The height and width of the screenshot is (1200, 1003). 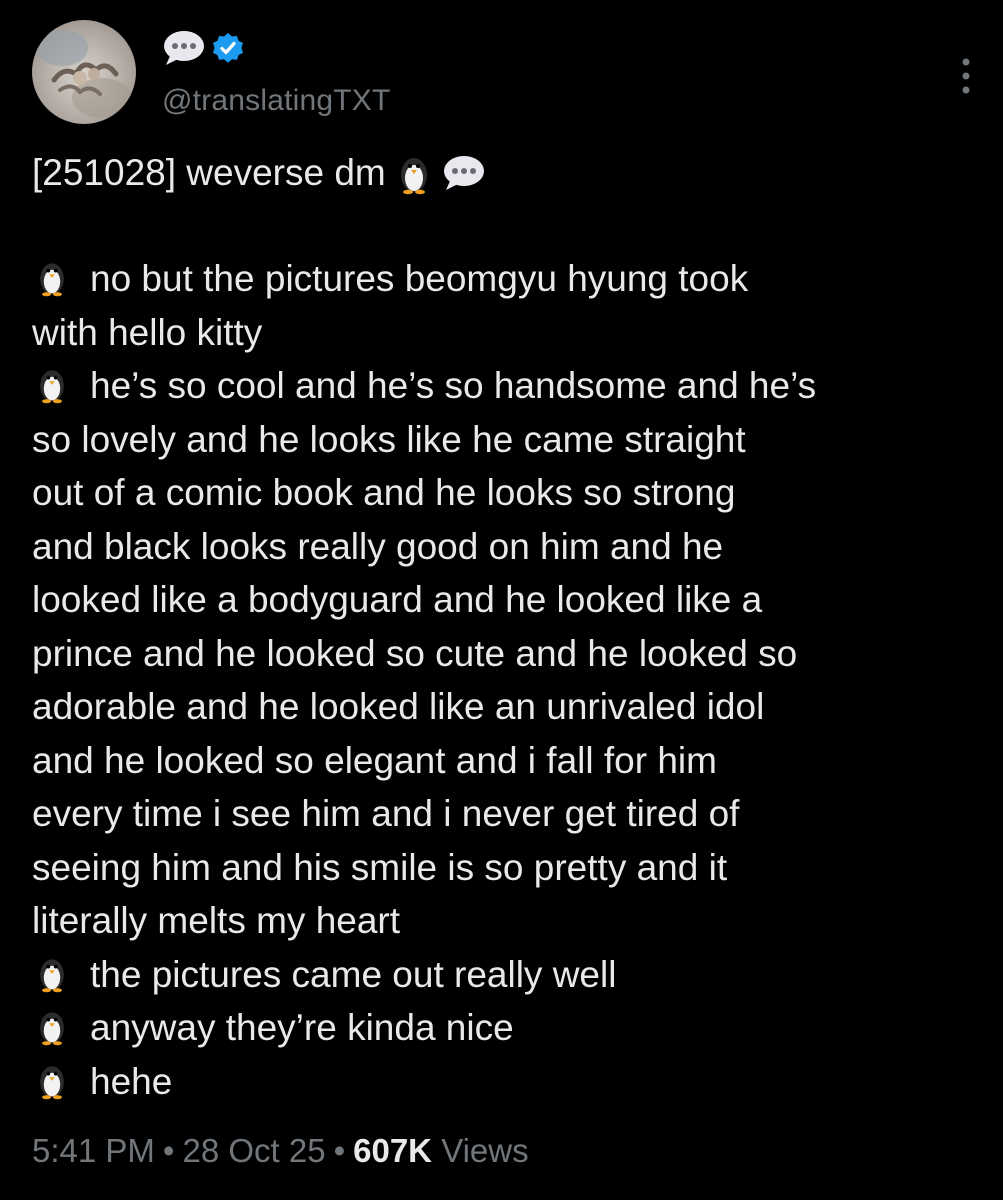 I want to click on more-options-icon, so click(x=966, y=76).